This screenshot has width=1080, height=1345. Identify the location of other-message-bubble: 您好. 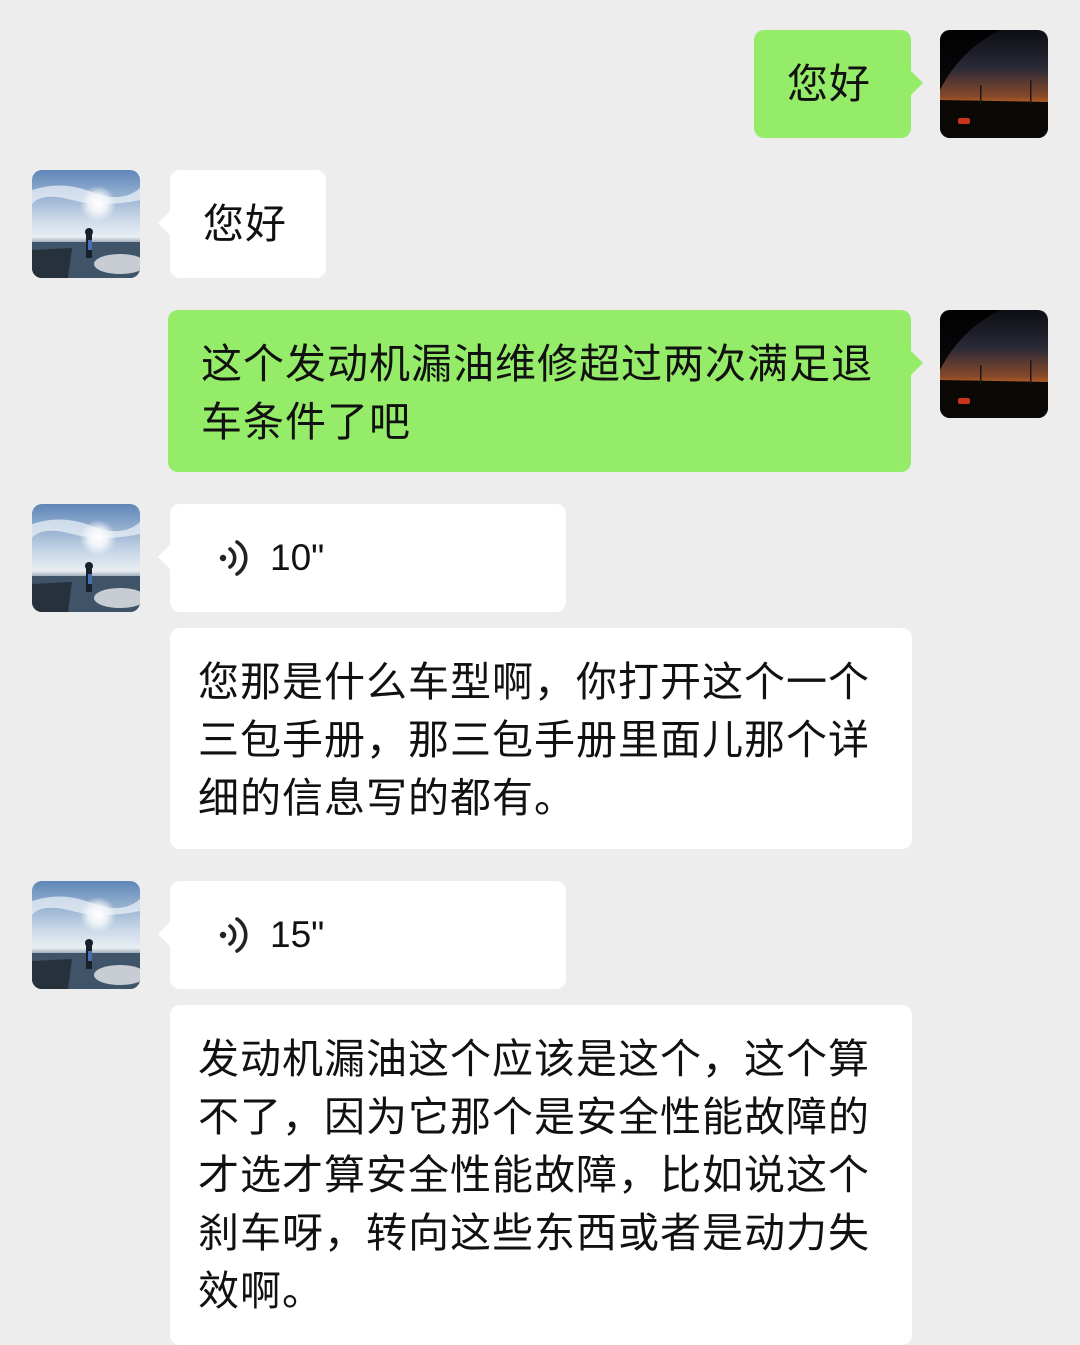
(242, 224).